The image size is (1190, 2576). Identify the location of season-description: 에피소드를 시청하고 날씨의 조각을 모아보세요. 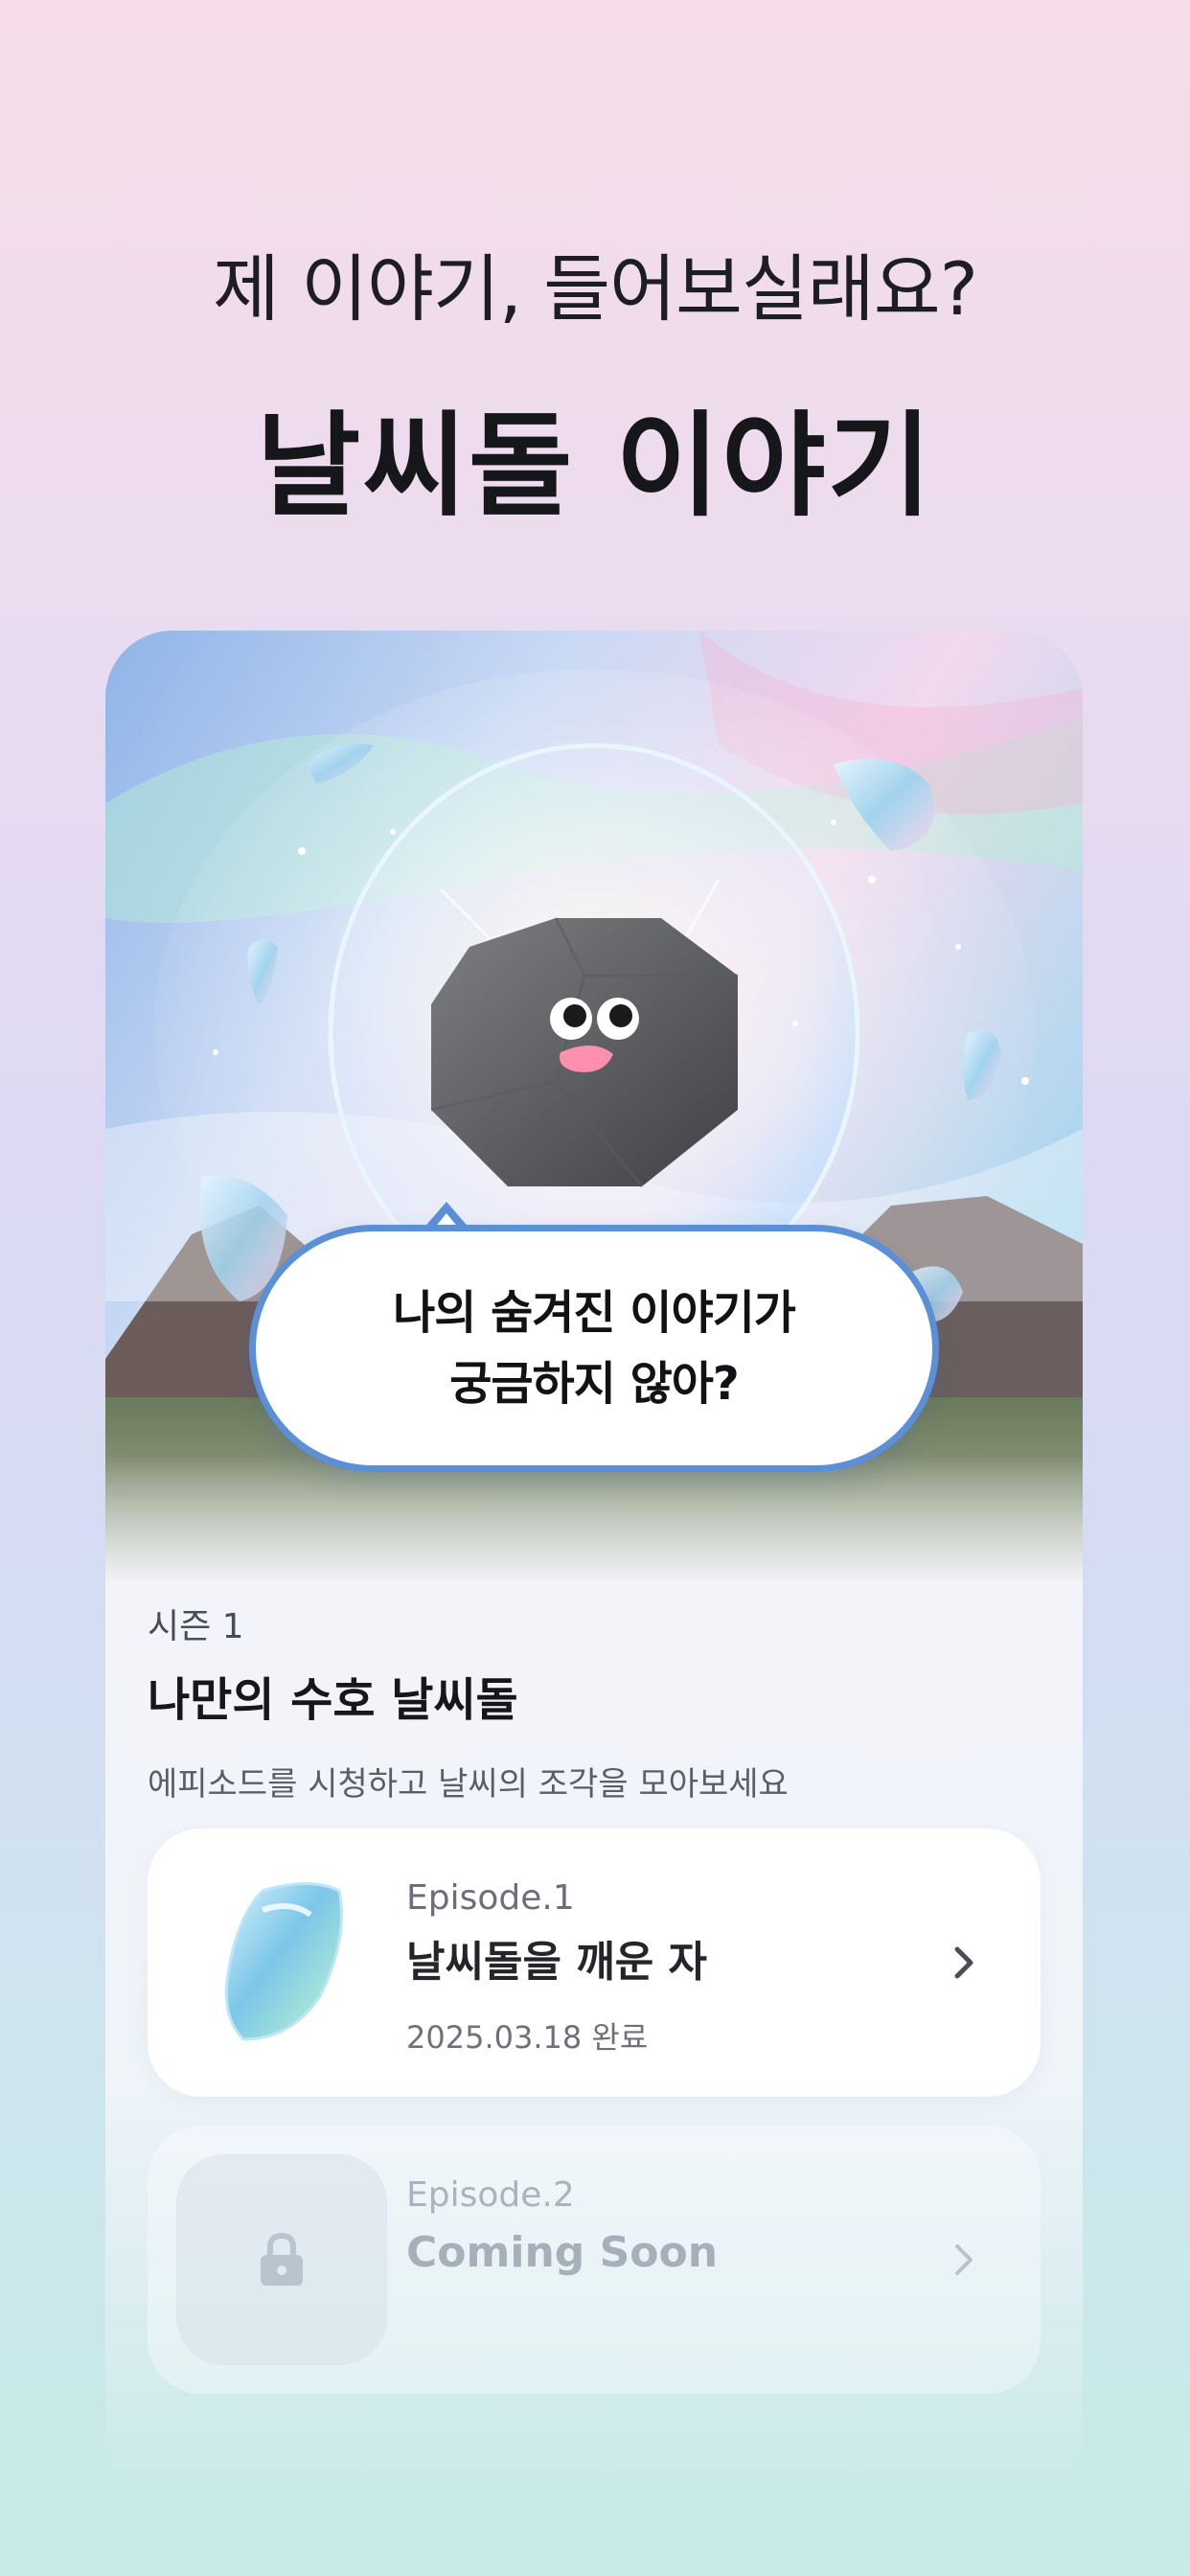
(468, 1784).